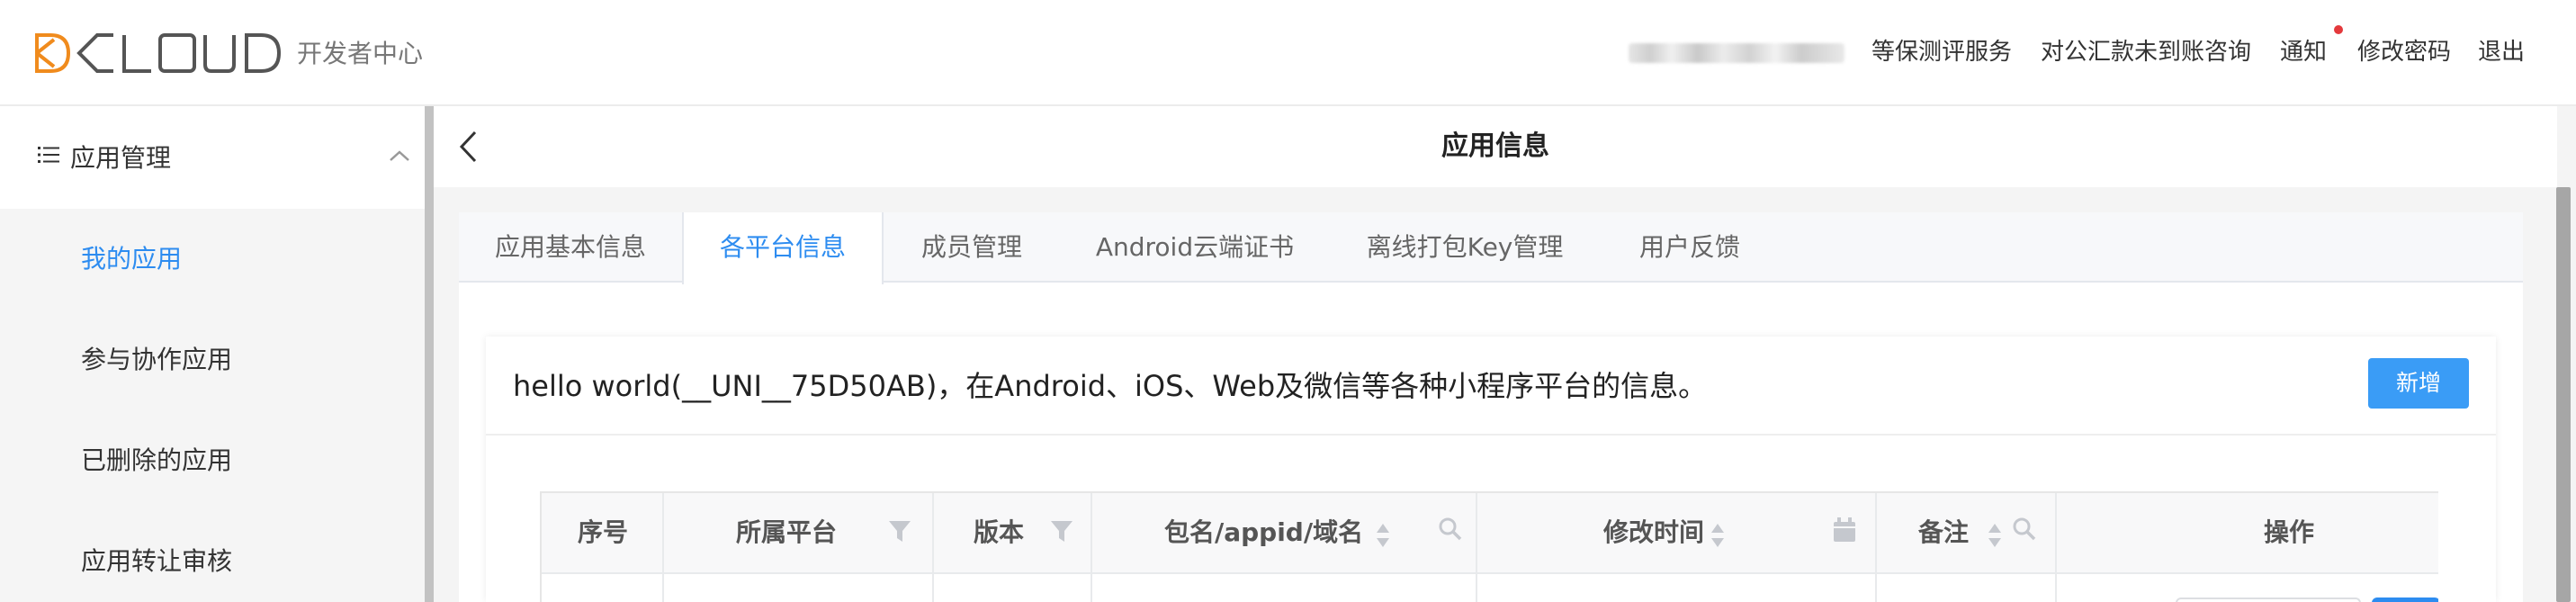 The height and width of the screenshot is (602, 2576). What do you see at coordinates (131, 259) in the screenshot?
I see `sidebar-item-my-apps: 我的应用` at bounding box center [131, 259].